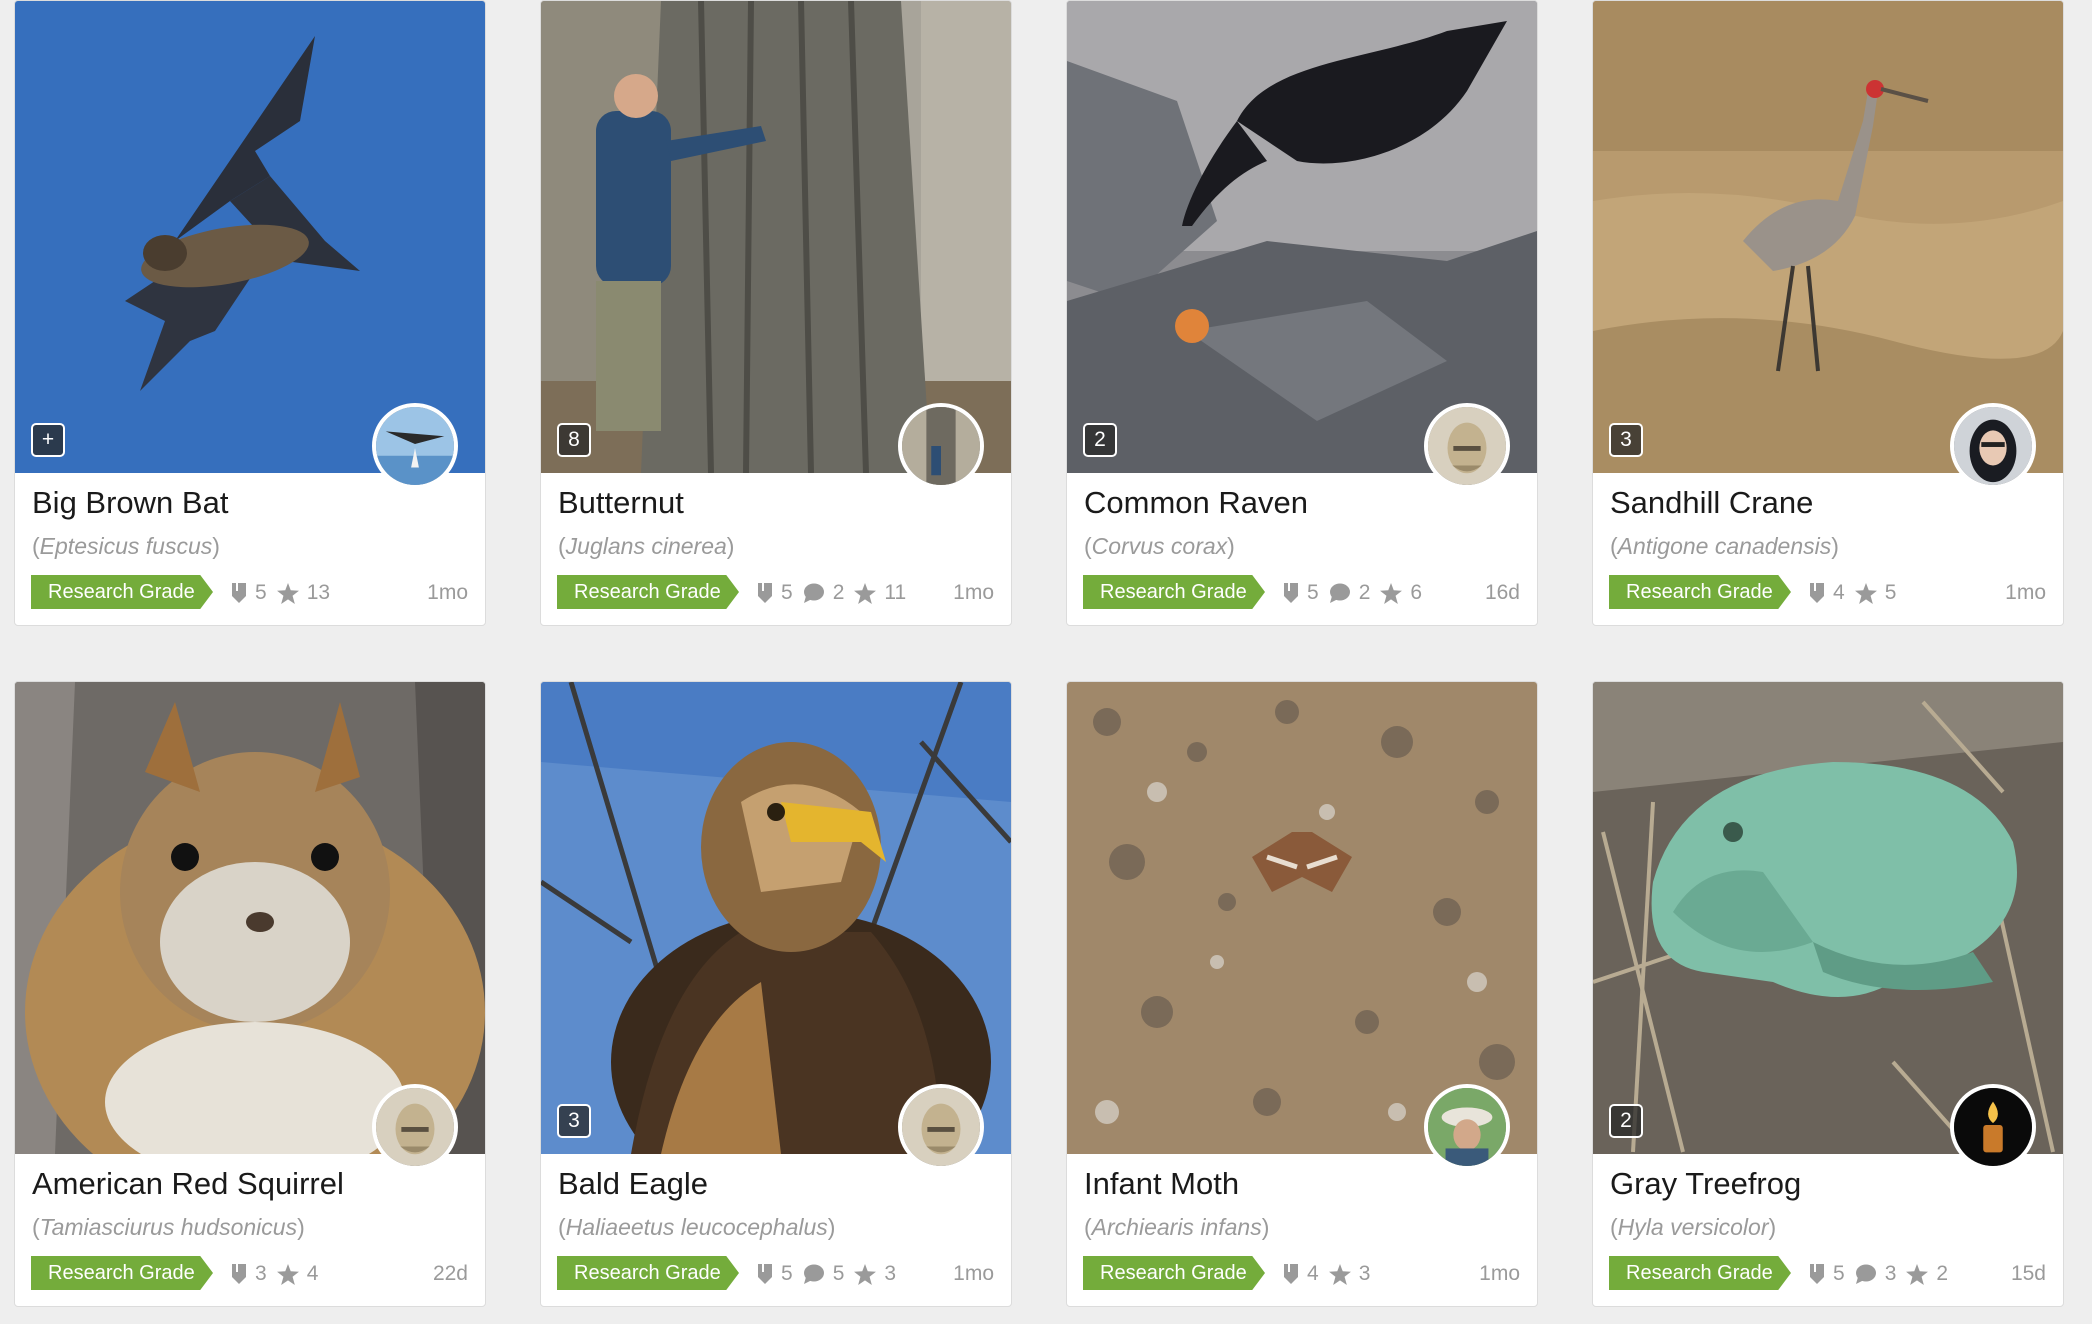 Image resolution: width=2092 pixels, height=1324 pixels. Describe the element at coordinates (1502, 592) in the screenshot. I see `time-ago: 16d` at that location.